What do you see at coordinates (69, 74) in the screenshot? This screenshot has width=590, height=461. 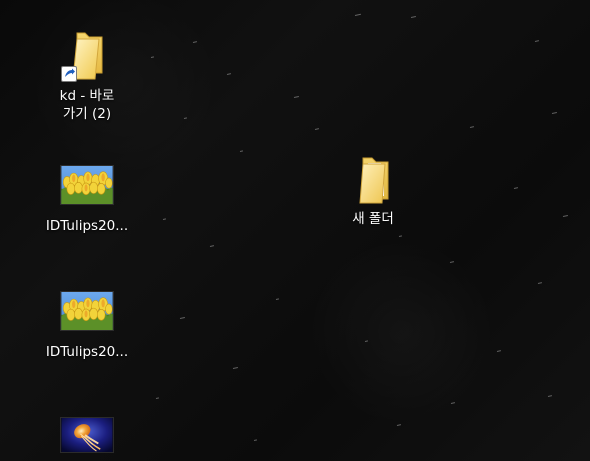 I see `shortcut-arrow-icon` at bounding box center [69, 74].